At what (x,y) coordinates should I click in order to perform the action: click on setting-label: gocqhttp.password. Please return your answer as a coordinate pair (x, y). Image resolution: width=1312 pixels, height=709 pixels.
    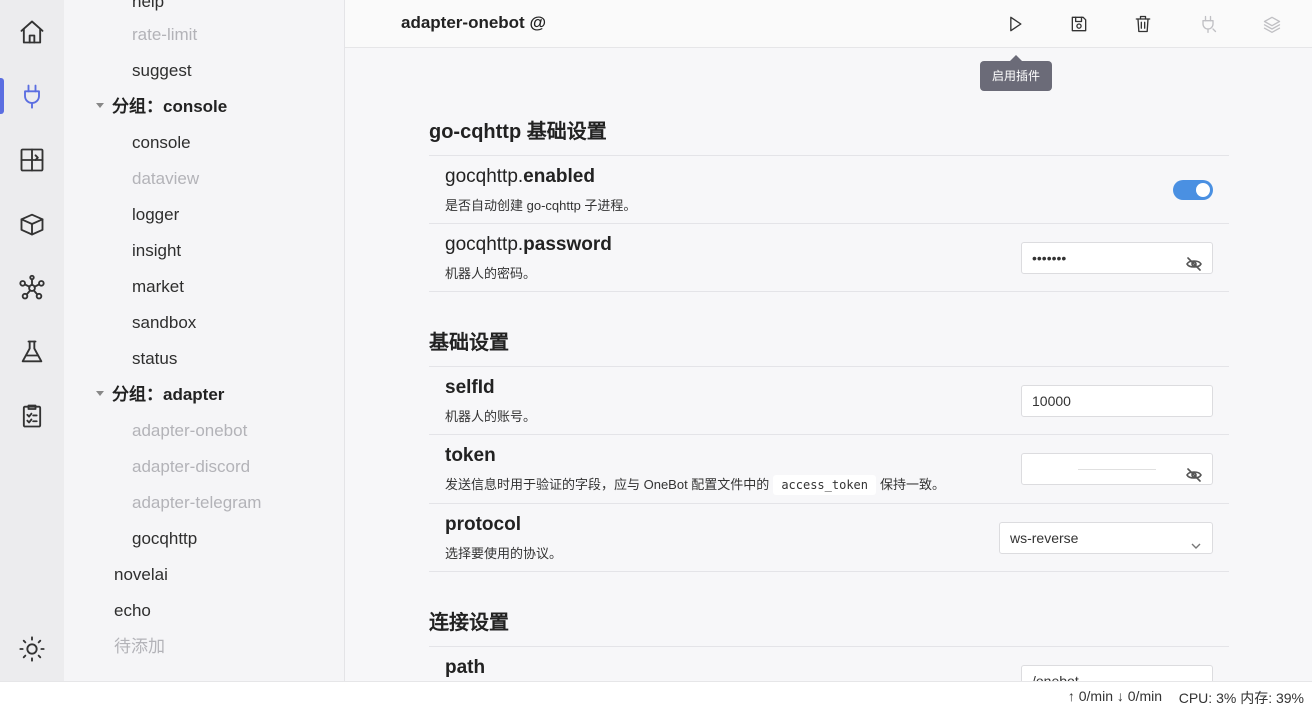
    Looking at the image, I should click on (528, 245).